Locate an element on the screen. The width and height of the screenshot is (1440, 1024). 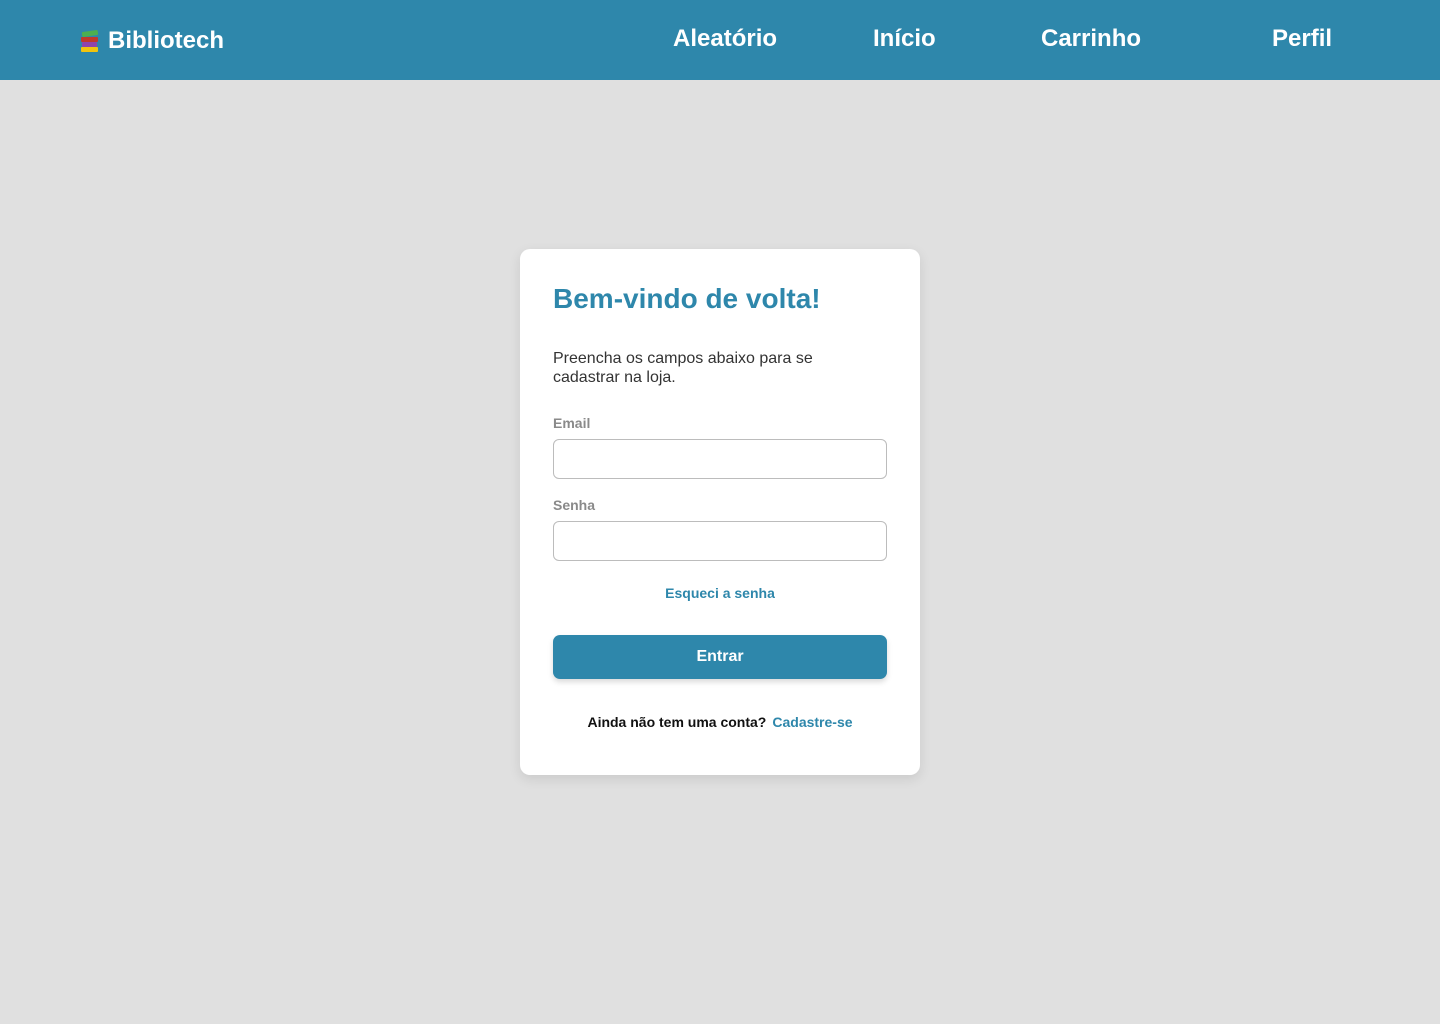
signup-link: Cadastre-se is located at coordinates (812, 722).